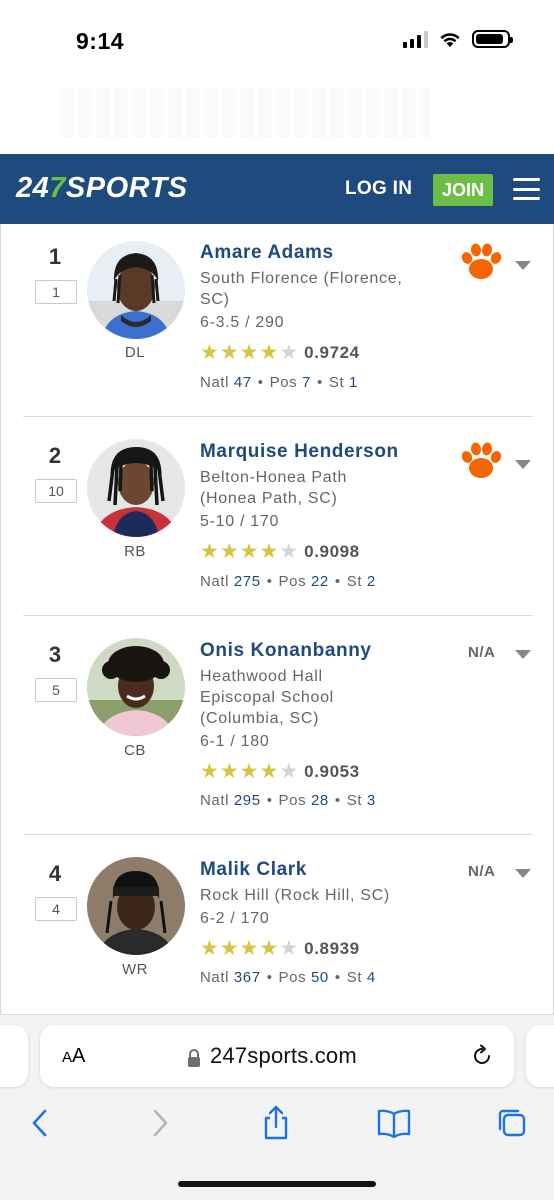  I want to click on player-name-link: Marquise Henderson, so click(299, 452).